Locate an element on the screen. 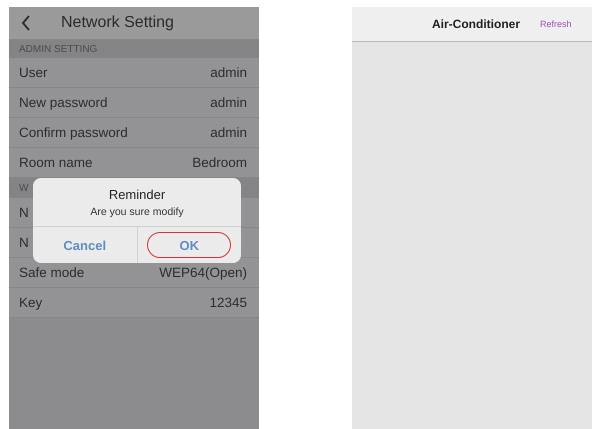 This screenshot has width=592, height=429. row-label: New password is located at coordinates (63, 102).